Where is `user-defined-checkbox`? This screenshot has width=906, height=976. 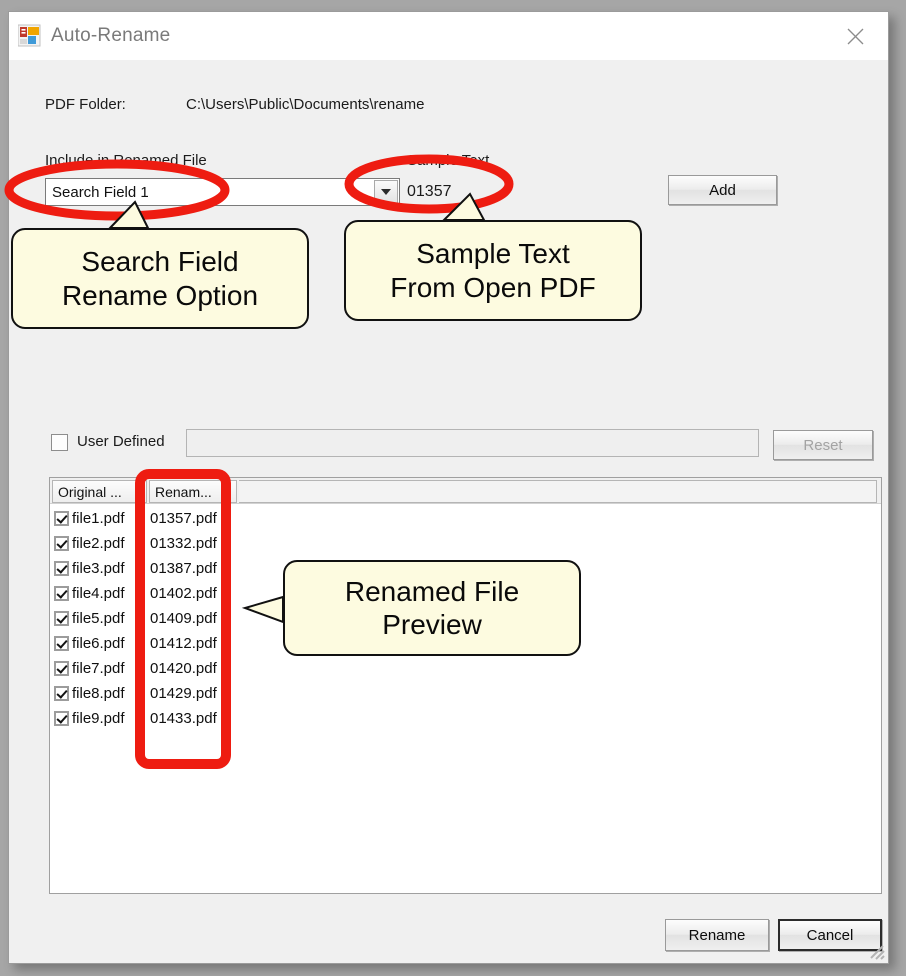 user-defined-checkbox is located at coordinates (59, 442).